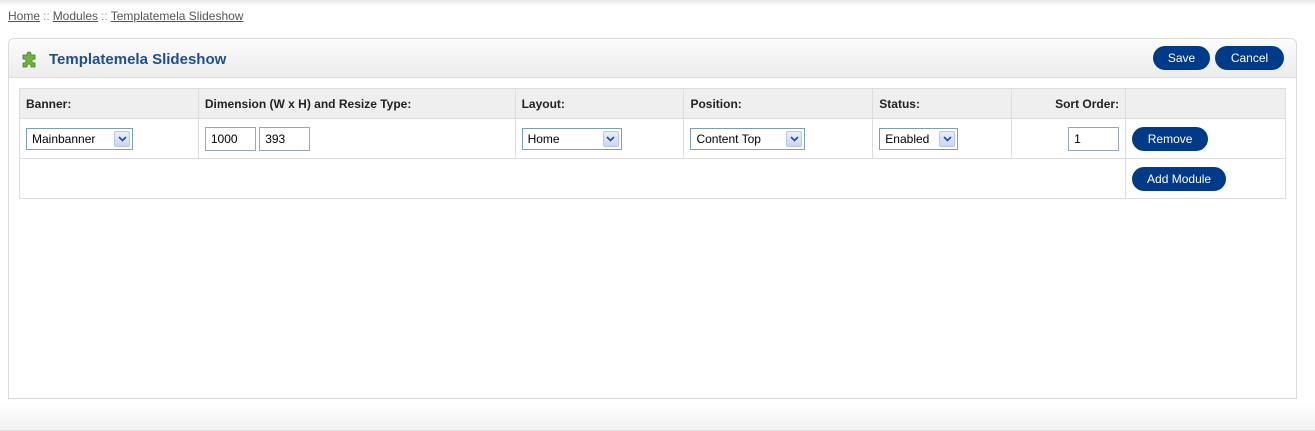  I want to click on footer-band, so click(657, 417).